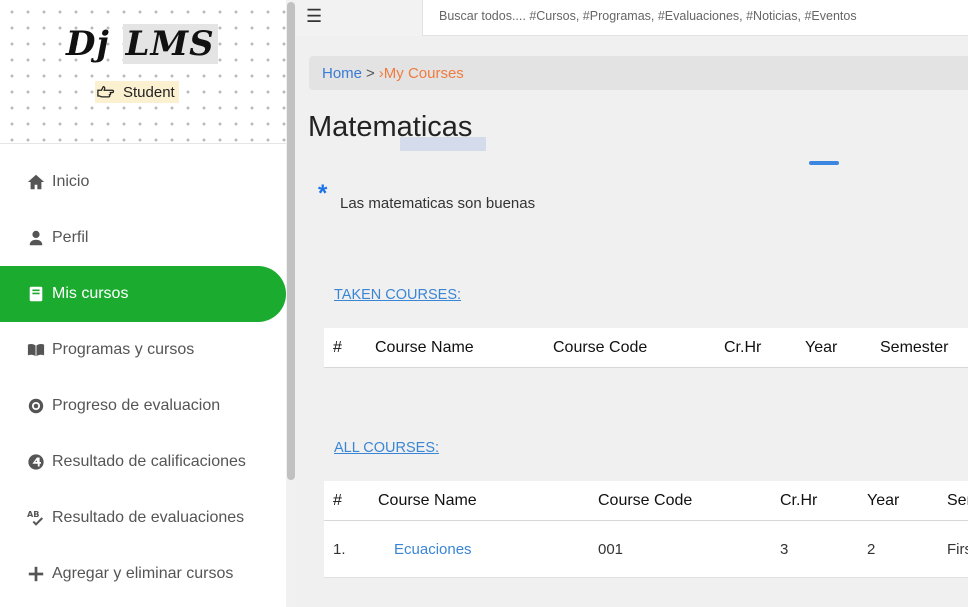  Describe the element at coordinates (421, 73) in the screenshot. I see `breadcrumb-current: ›My Courses` at that location.